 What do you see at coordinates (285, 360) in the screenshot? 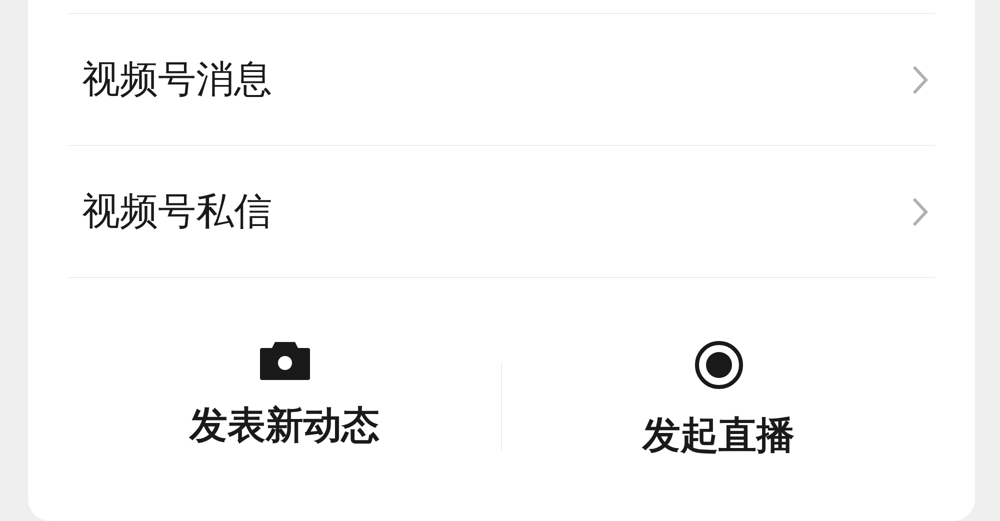
I see `camera-icon` at bounding box center [285, 360].